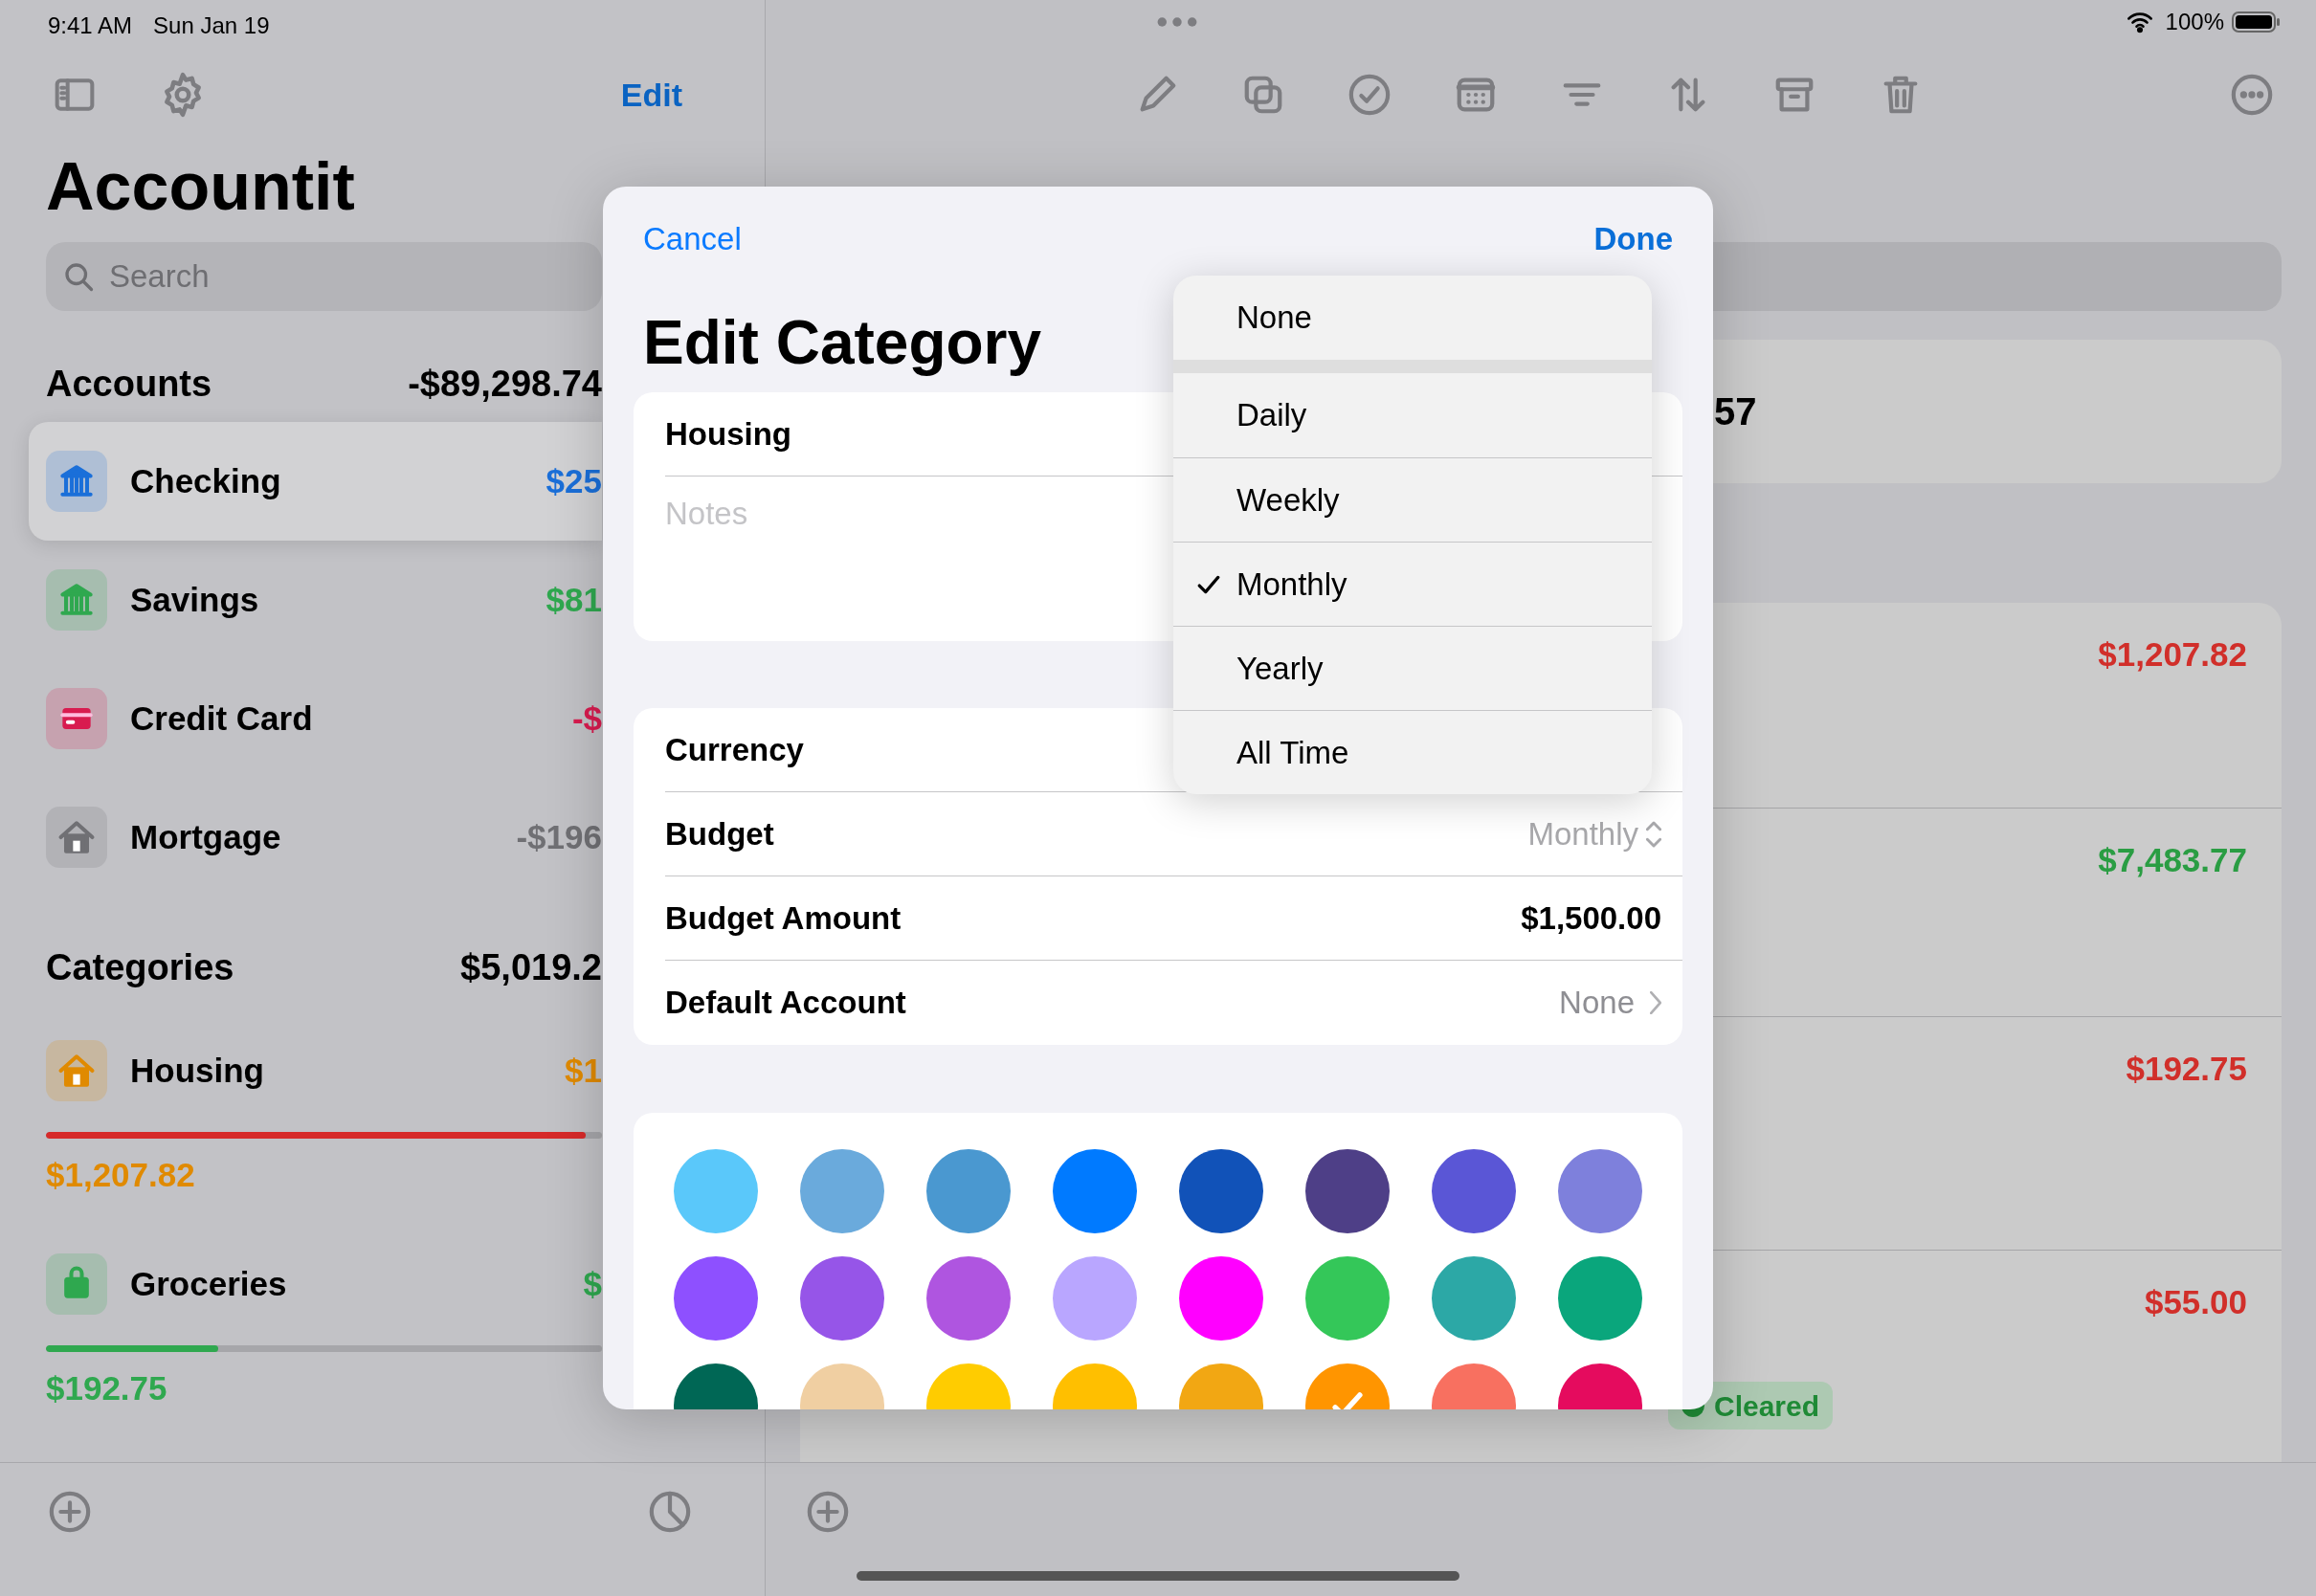 The width and height of the screenshot is (2316, 1596). What do you see at coordinates (140, 967) in the screenshot?
I see `categories-header: Categories` at bounding box center [140, 967].